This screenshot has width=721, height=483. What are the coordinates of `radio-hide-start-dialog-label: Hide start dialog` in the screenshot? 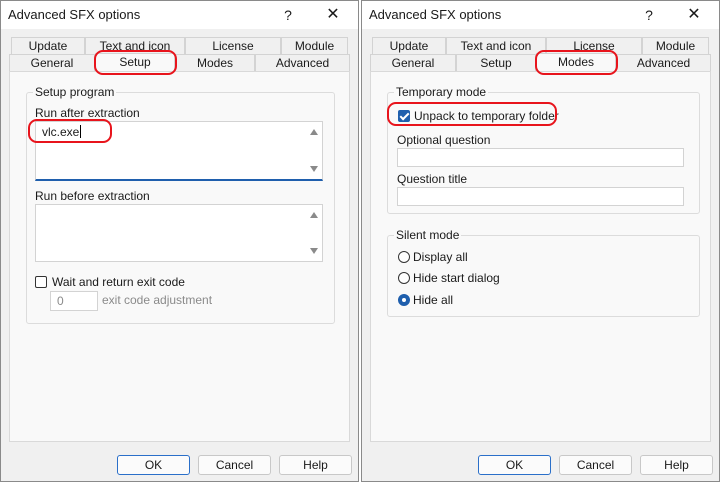 It's located at (456, 278).